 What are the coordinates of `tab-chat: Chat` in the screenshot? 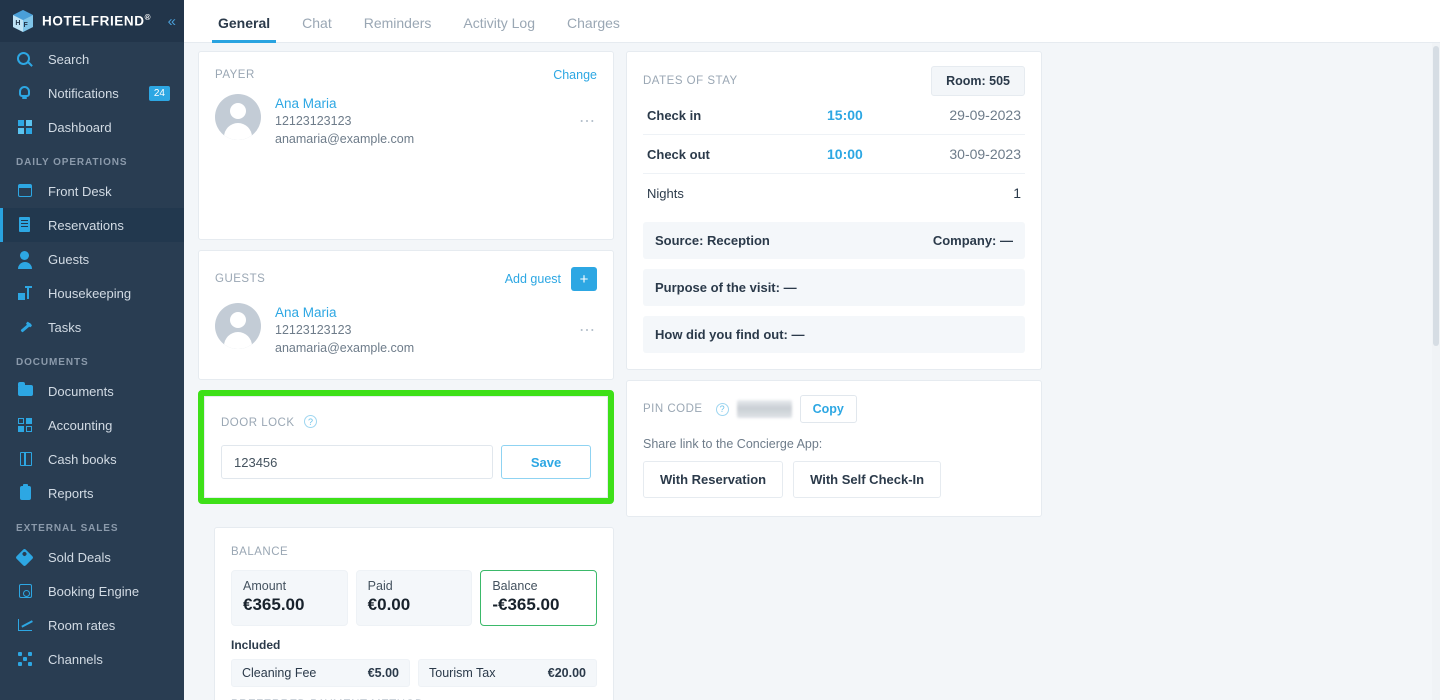 It's located at (317, 28).